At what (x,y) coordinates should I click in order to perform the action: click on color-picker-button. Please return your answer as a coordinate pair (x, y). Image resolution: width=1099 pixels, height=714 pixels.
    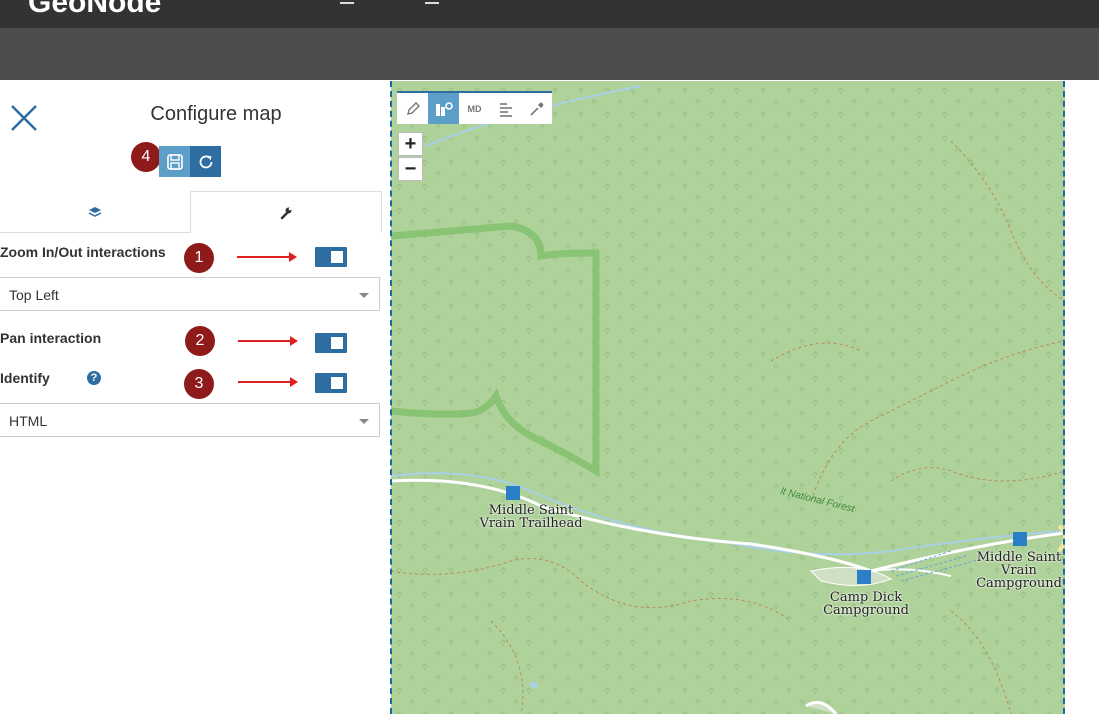
    Looking at the image, I should click on (536, 108).